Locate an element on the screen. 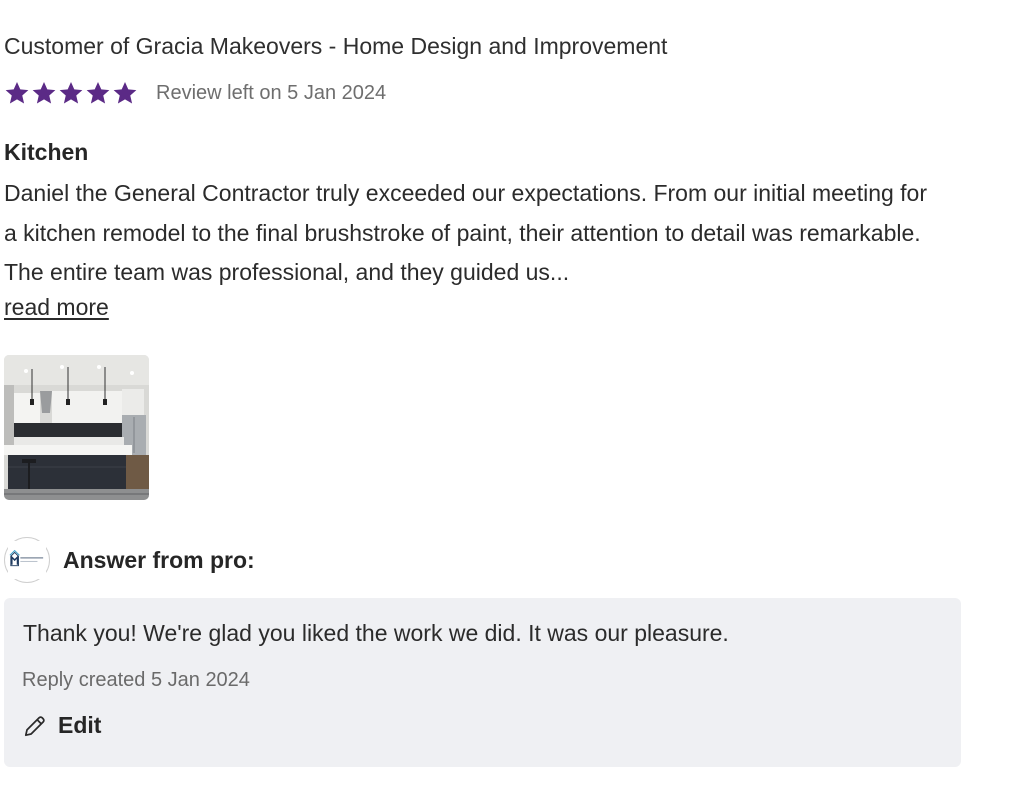  rating-row: Review left on 5 Jan 2024 is located at coordinates (195, 93).